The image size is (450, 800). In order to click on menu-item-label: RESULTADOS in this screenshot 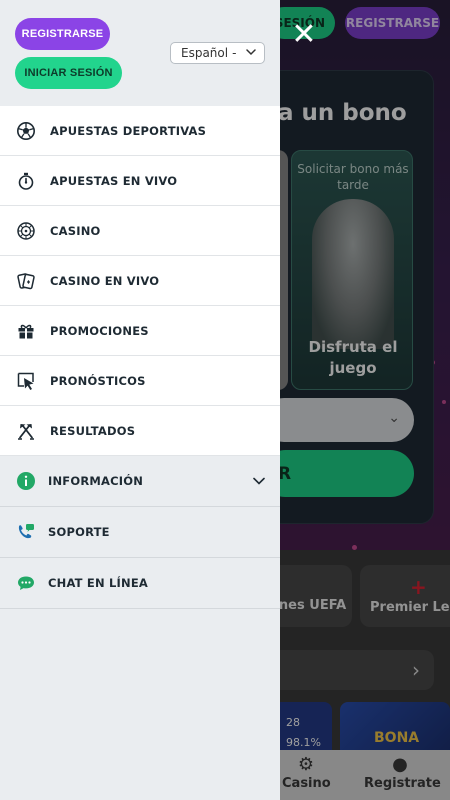, I will do `click(93, 430)`.